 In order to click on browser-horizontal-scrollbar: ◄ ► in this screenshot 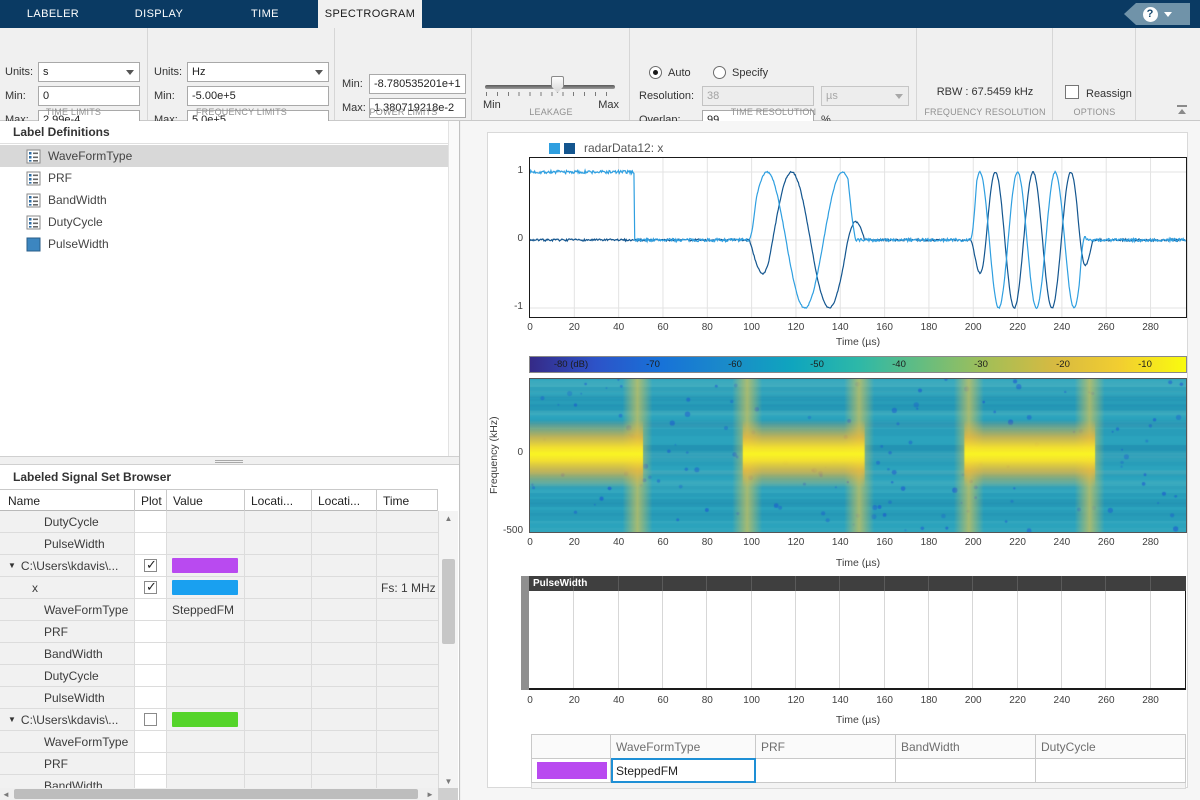, I will do `click(219, 794)`.